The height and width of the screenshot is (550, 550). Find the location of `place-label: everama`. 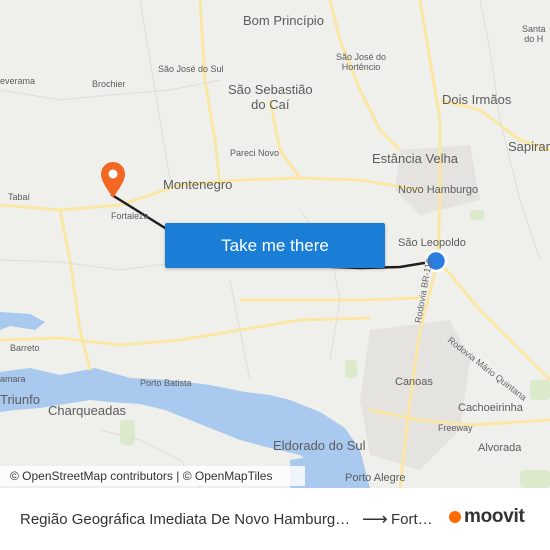

place-label: everama is located at coordinates (18, 81).